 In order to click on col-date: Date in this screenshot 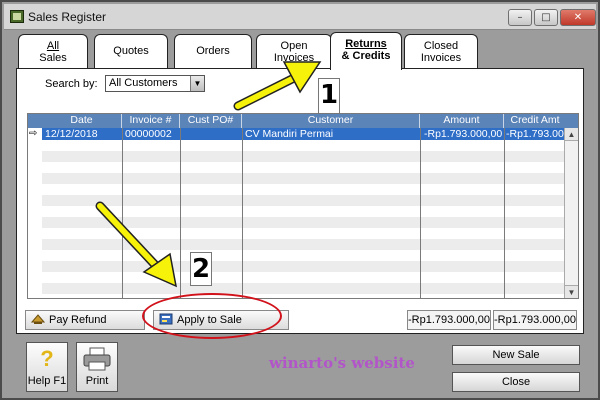, I will do `click(82, 121)`.